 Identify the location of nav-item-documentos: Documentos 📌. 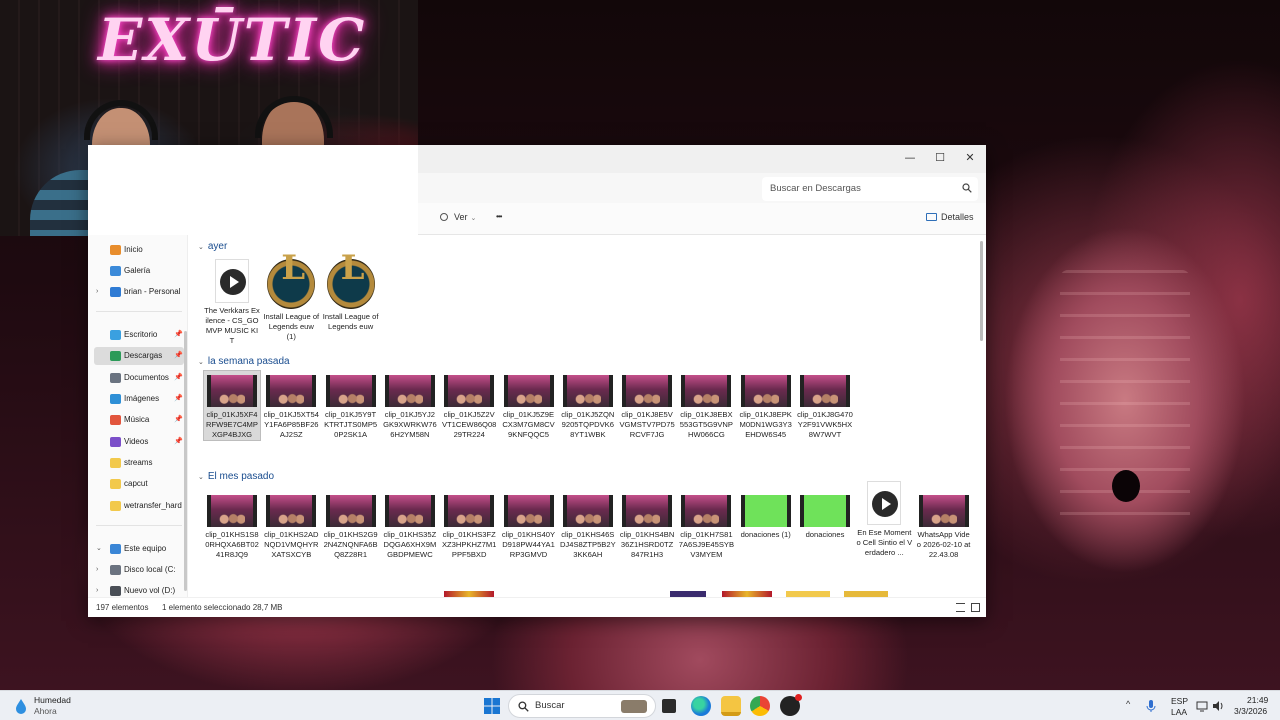
(139, 378).